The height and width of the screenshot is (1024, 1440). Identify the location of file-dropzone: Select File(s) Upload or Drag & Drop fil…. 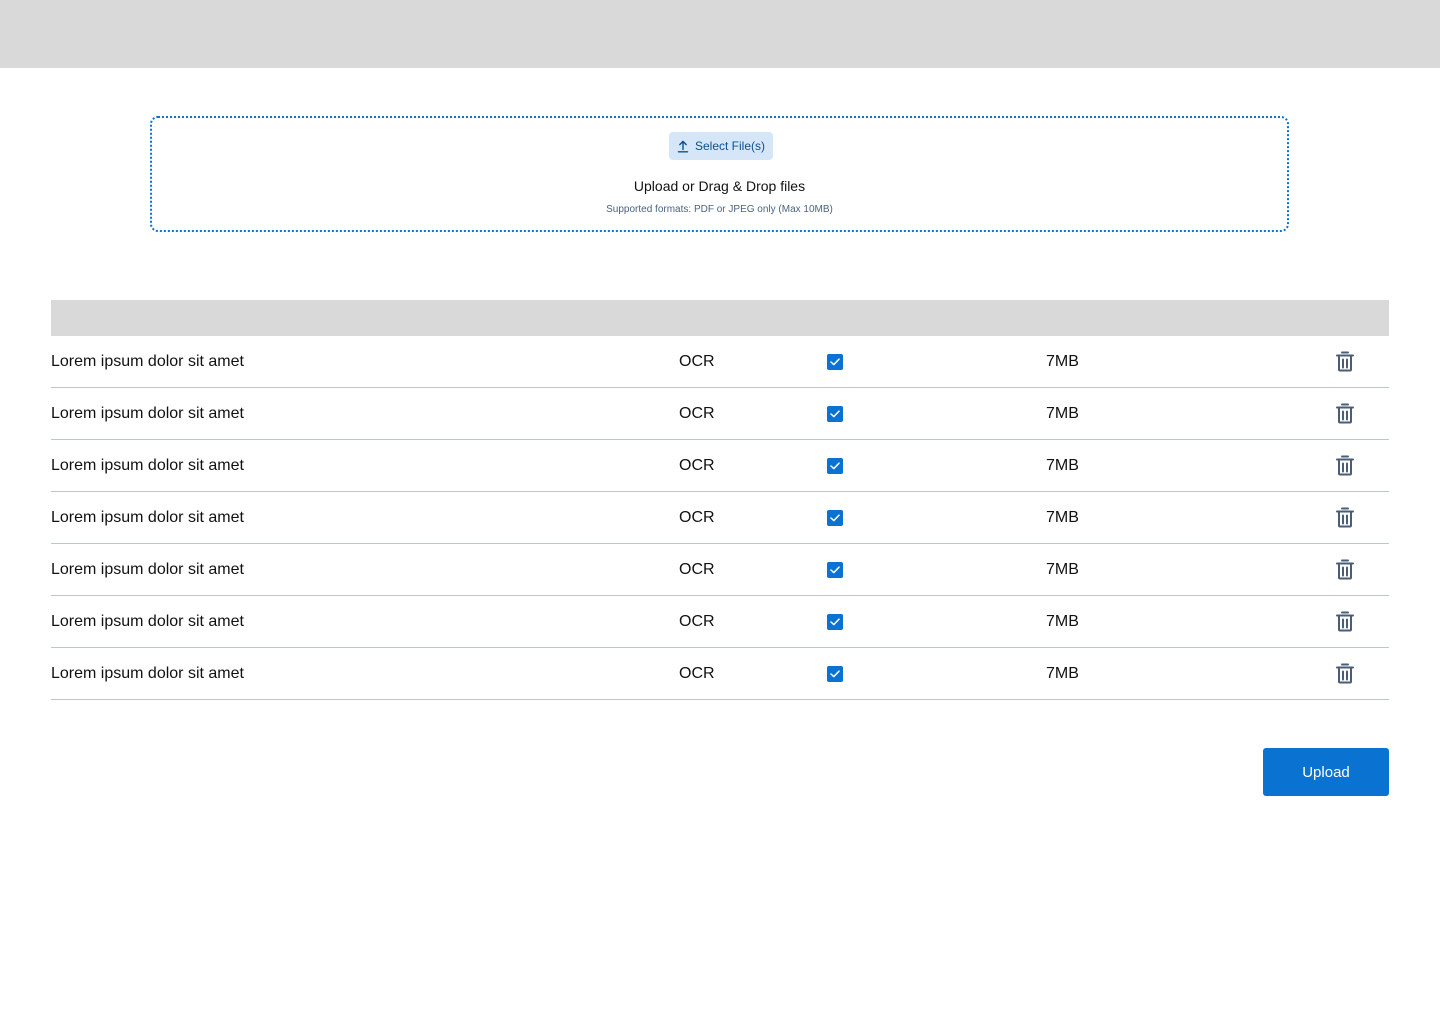
(719, 174).